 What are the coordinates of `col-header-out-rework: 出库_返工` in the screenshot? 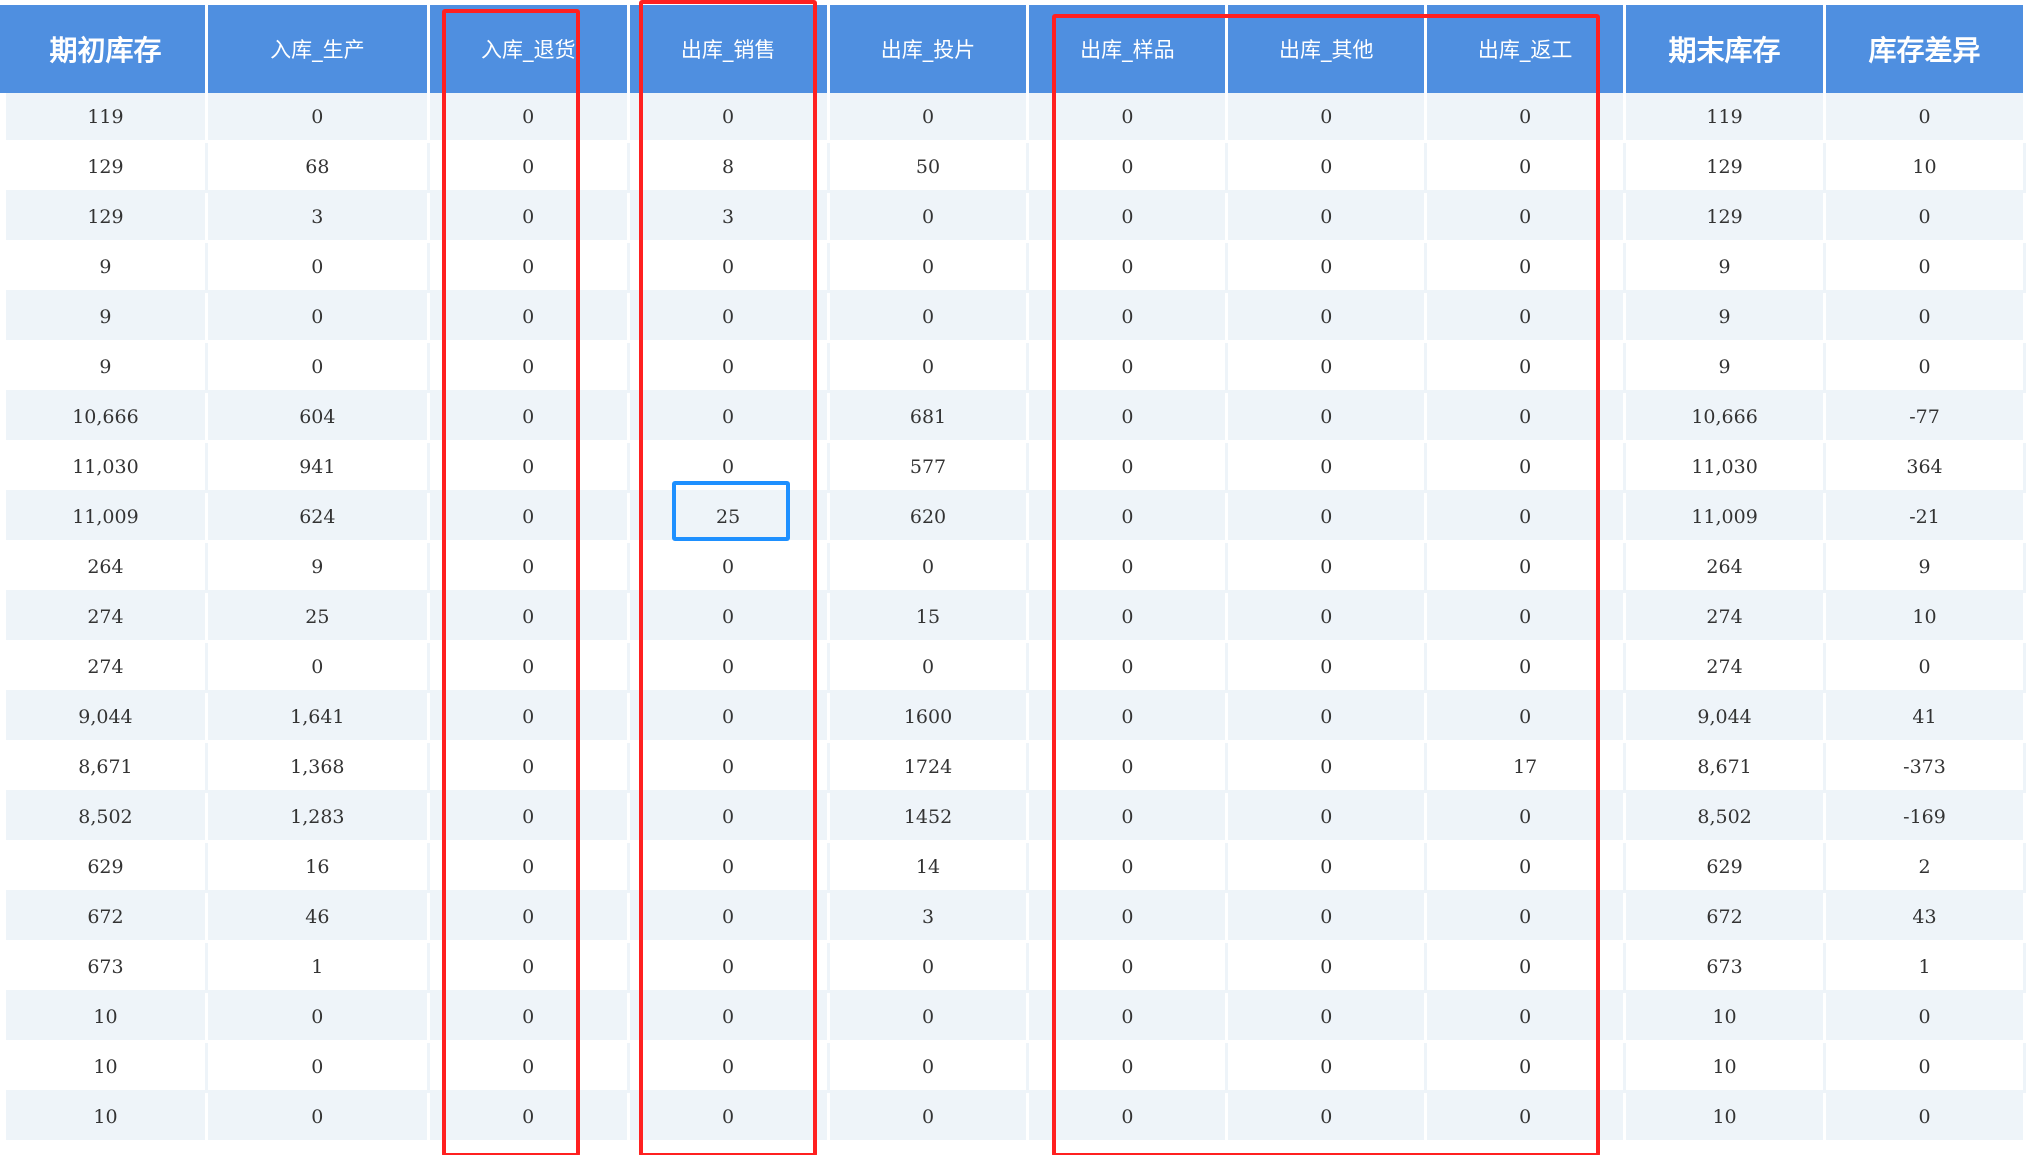 It's located at (1527, 49).